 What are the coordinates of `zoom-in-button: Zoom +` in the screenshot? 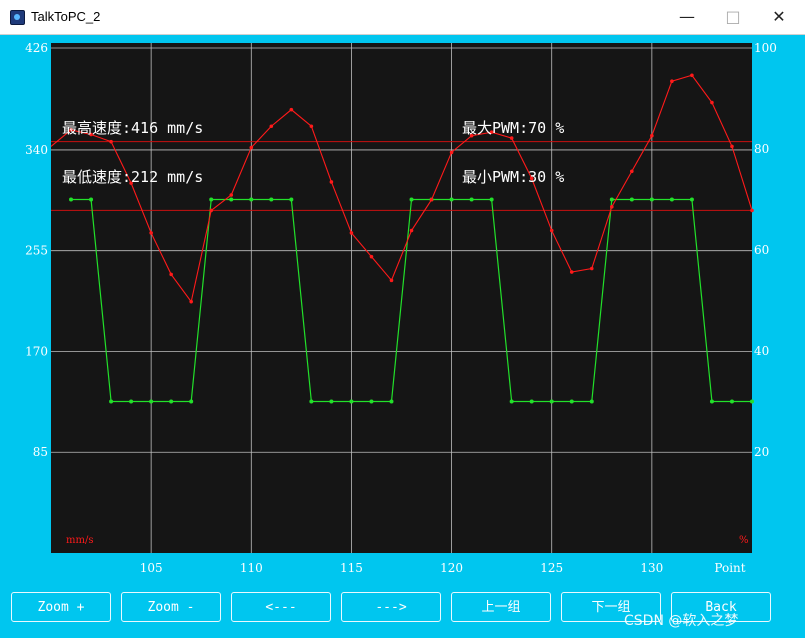 It's located at (61, 607).